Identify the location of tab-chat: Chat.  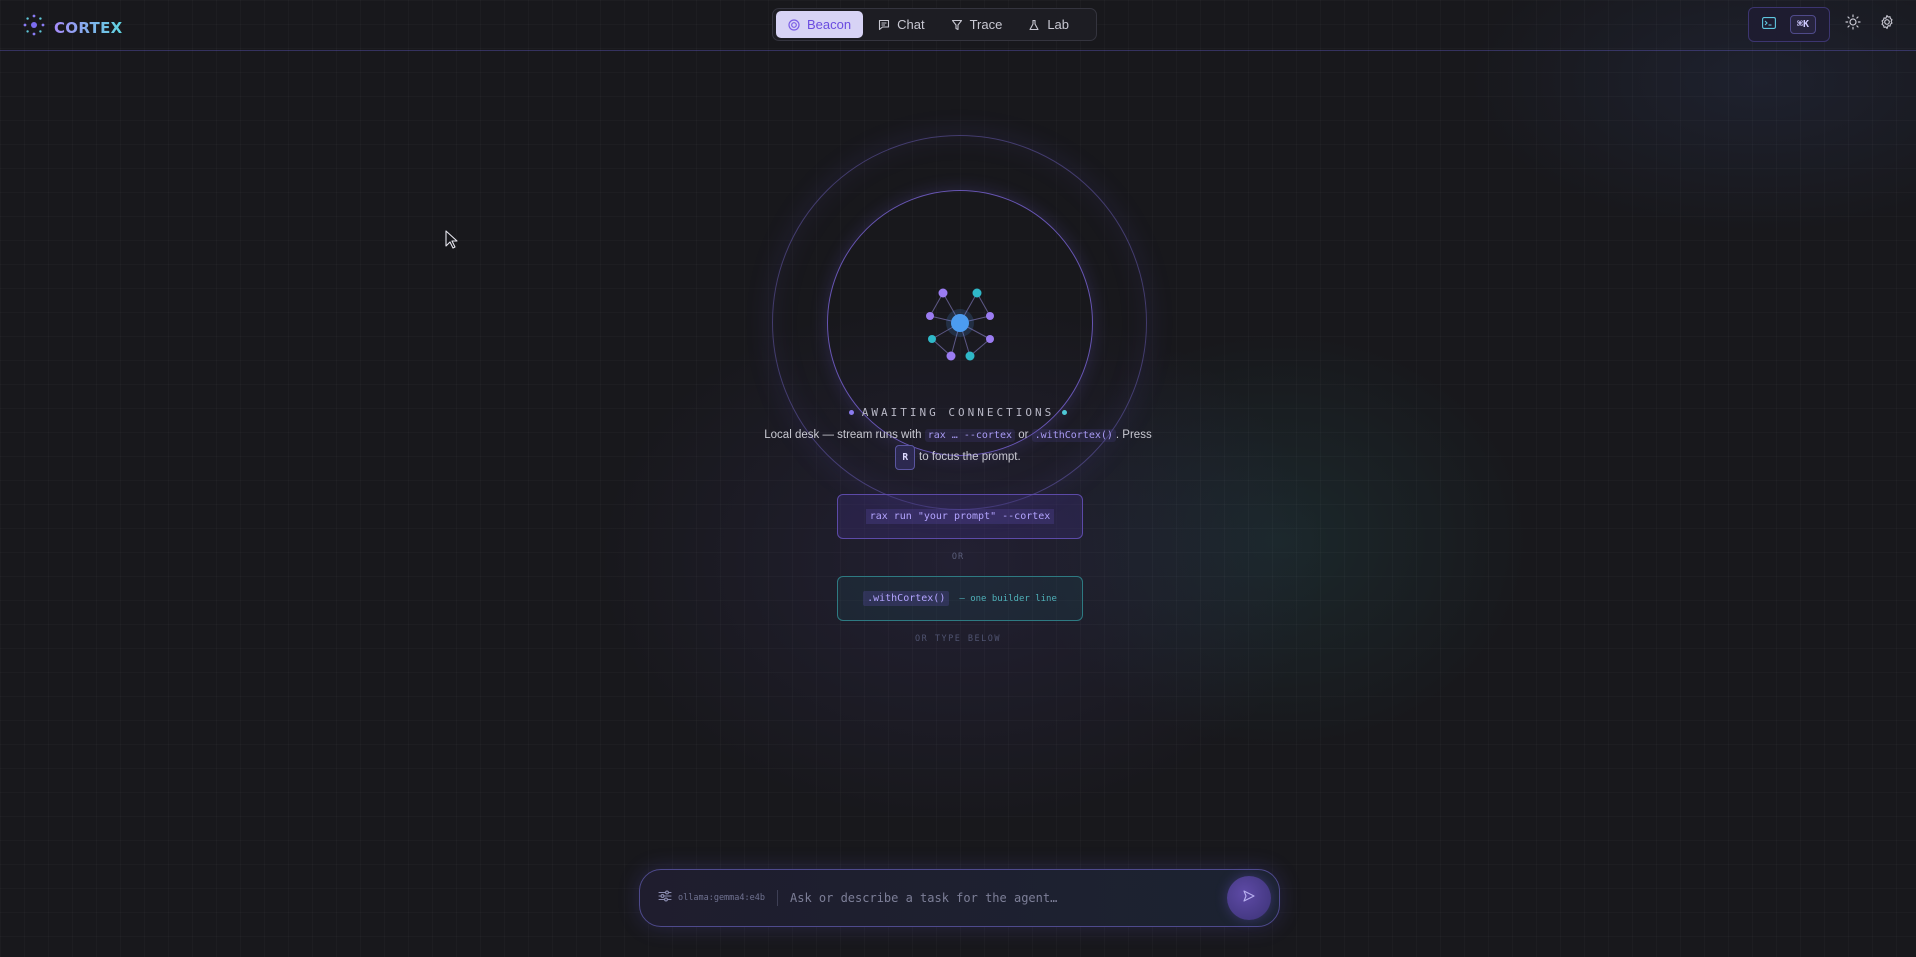
(901, 24).